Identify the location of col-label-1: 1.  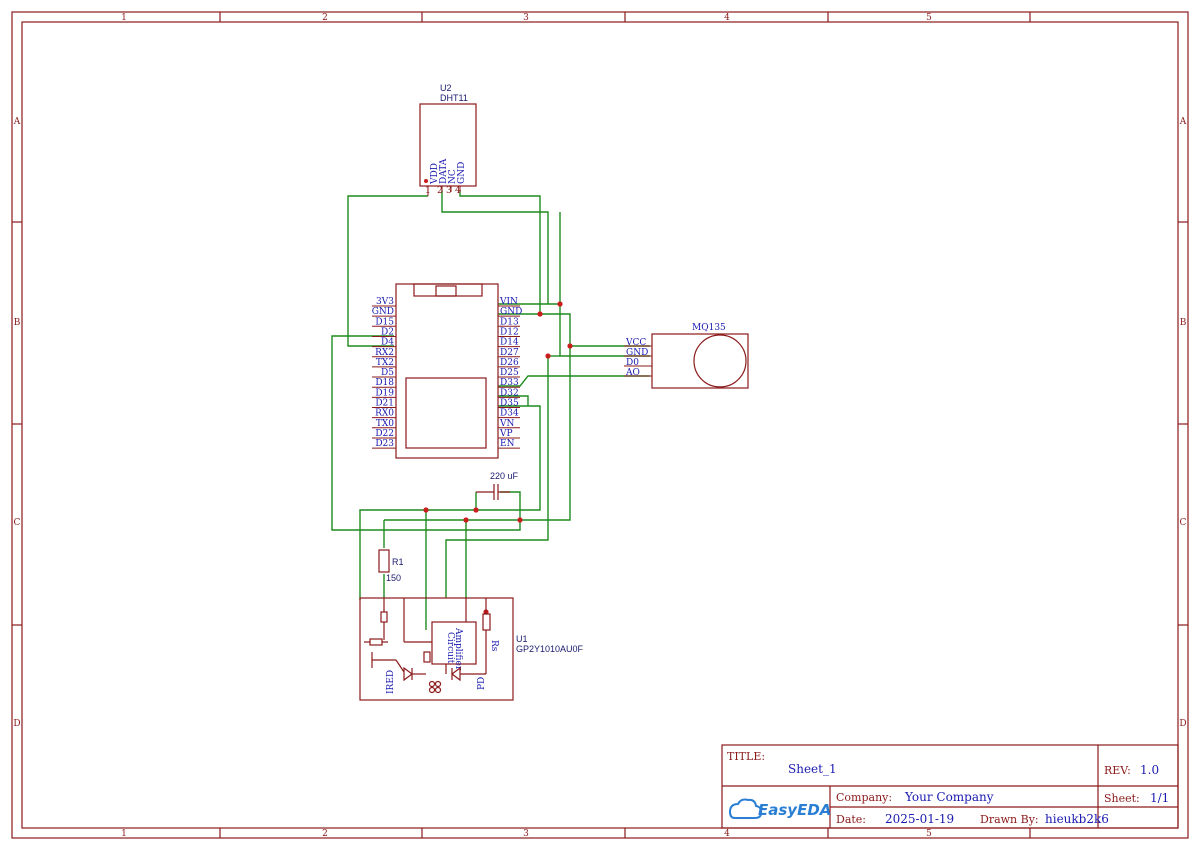
(124, 18).